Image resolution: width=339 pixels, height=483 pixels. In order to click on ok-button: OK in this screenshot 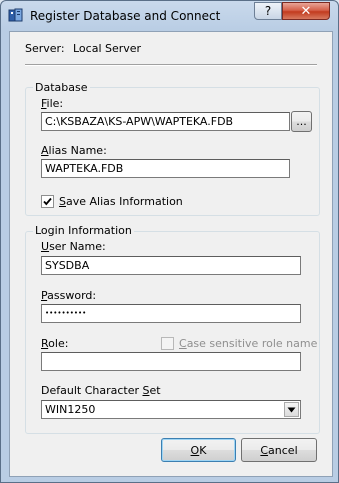, I will do `click(198, 450)`.